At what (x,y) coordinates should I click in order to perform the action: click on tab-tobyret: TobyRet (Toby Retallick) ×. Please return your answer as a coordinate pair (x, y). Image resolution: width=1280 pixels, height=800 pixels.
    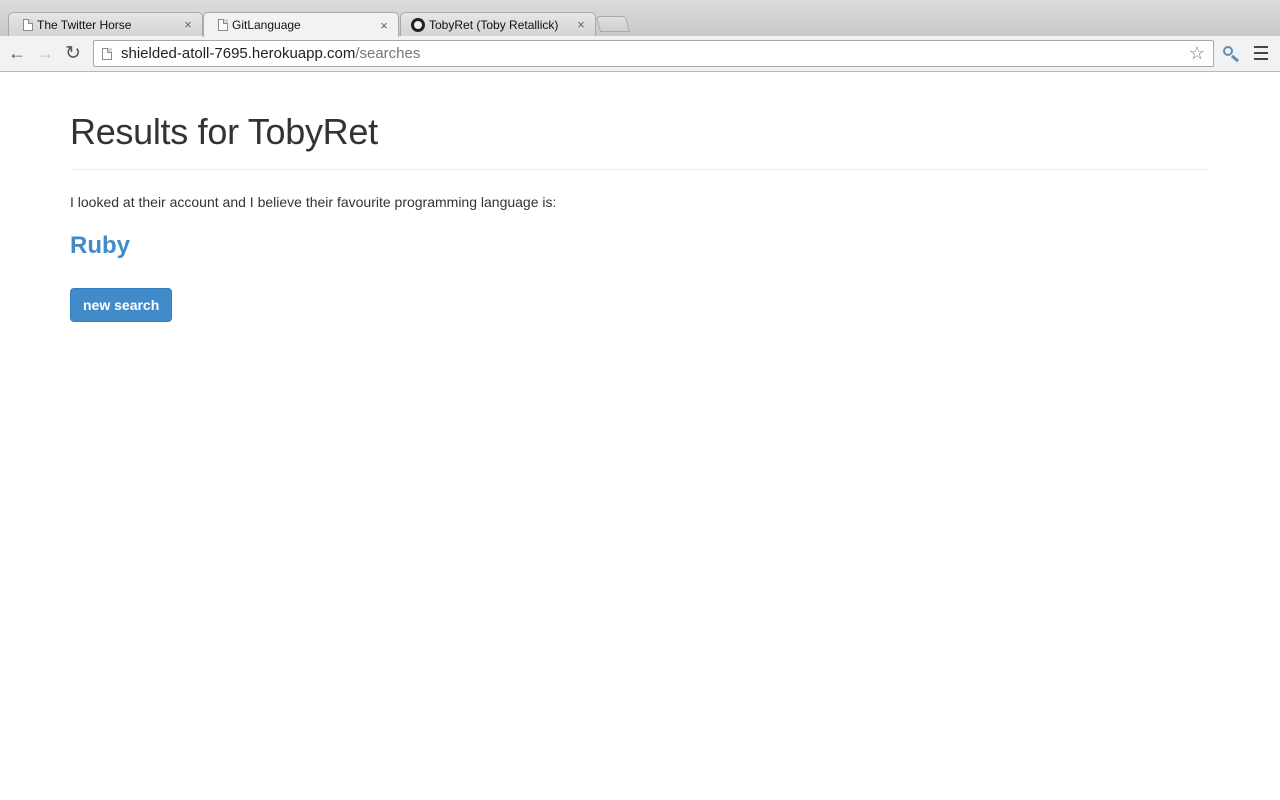
    Looking at the image, I should click on (498, 24).